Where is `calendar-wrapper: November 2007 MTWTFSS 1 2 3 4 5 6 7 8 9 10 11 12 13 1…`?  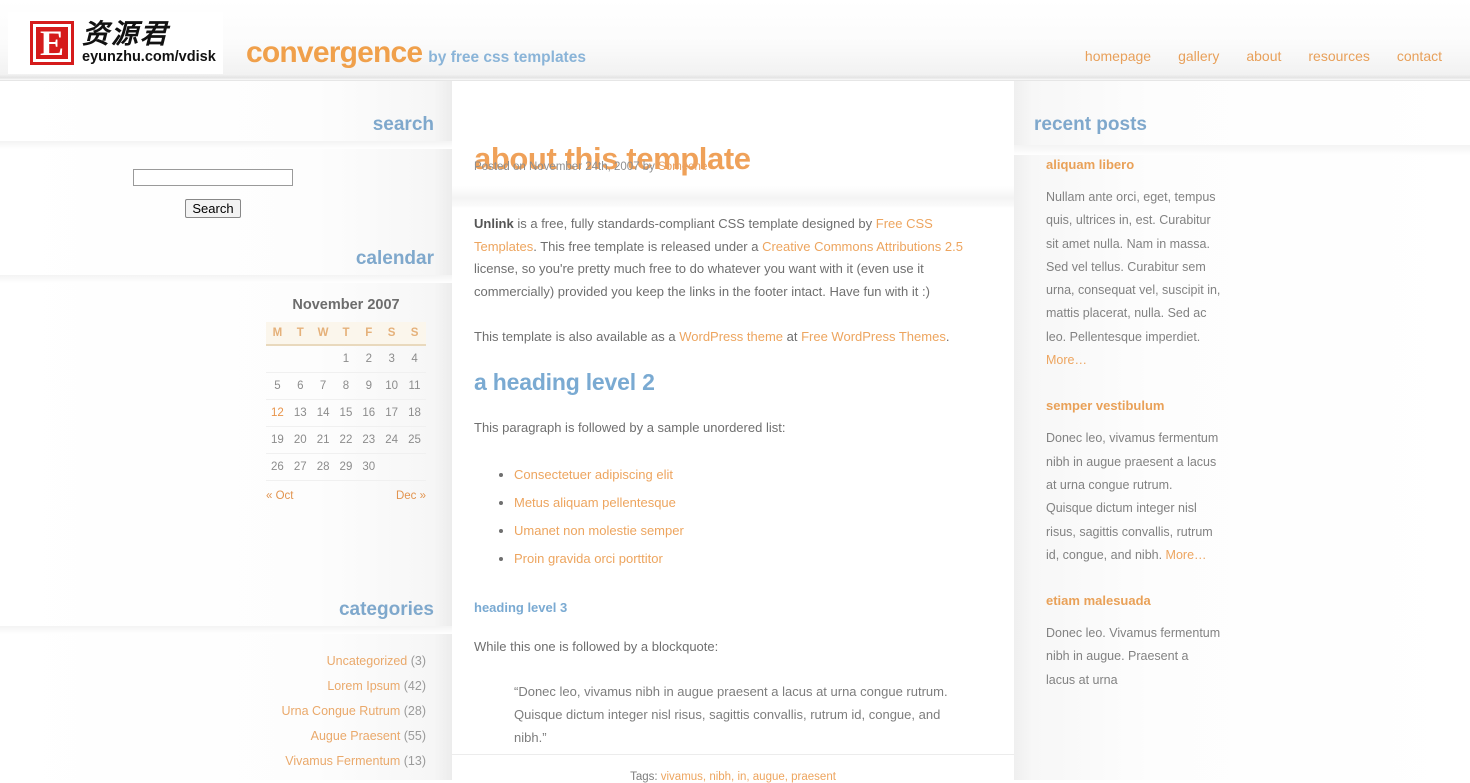 calendar-wrapper: November 2007 MTWTFSS 1 2 3 4 5 6 7 8 9 10 11 12 13 1… is located at coordinates (346, 399).